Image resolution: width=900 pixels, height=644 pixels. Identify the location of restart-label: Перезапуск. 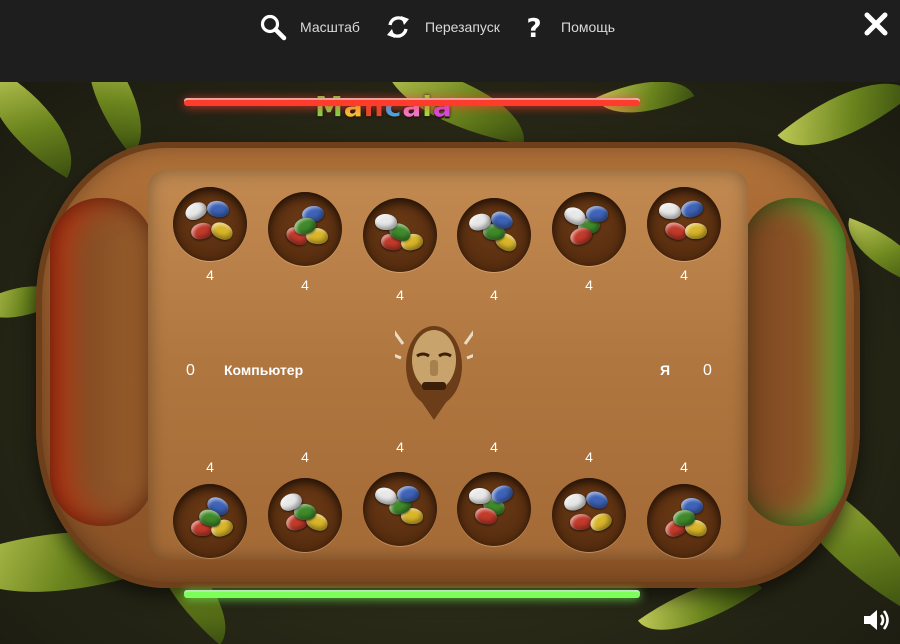
(462, 27).